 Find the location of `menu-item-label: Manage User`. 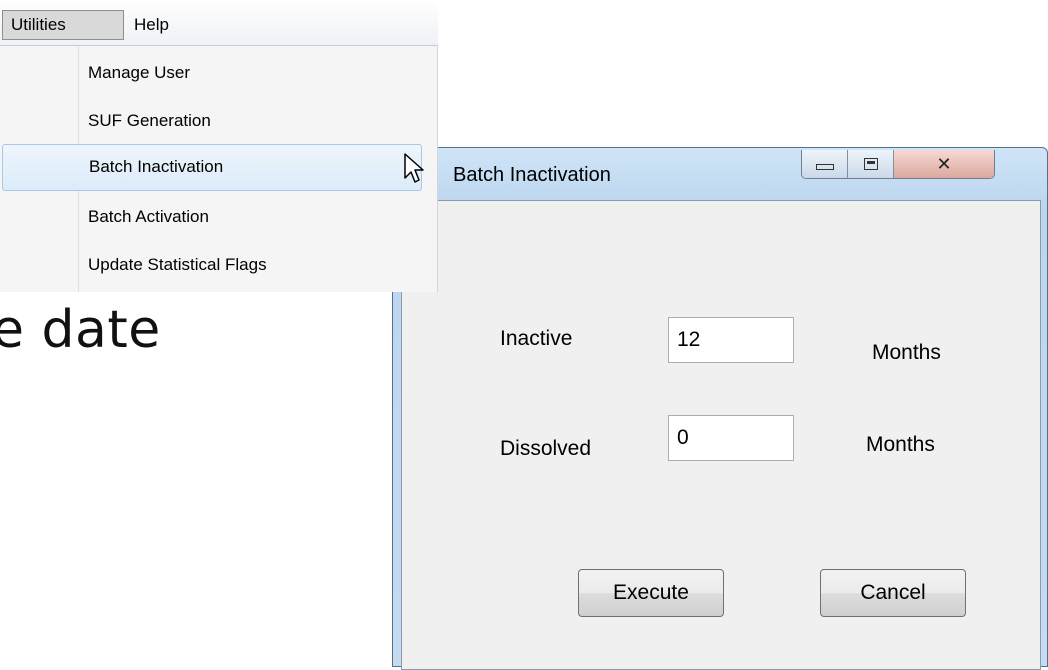

menu-item-label: Manage User is located at coordinates (139, 72).